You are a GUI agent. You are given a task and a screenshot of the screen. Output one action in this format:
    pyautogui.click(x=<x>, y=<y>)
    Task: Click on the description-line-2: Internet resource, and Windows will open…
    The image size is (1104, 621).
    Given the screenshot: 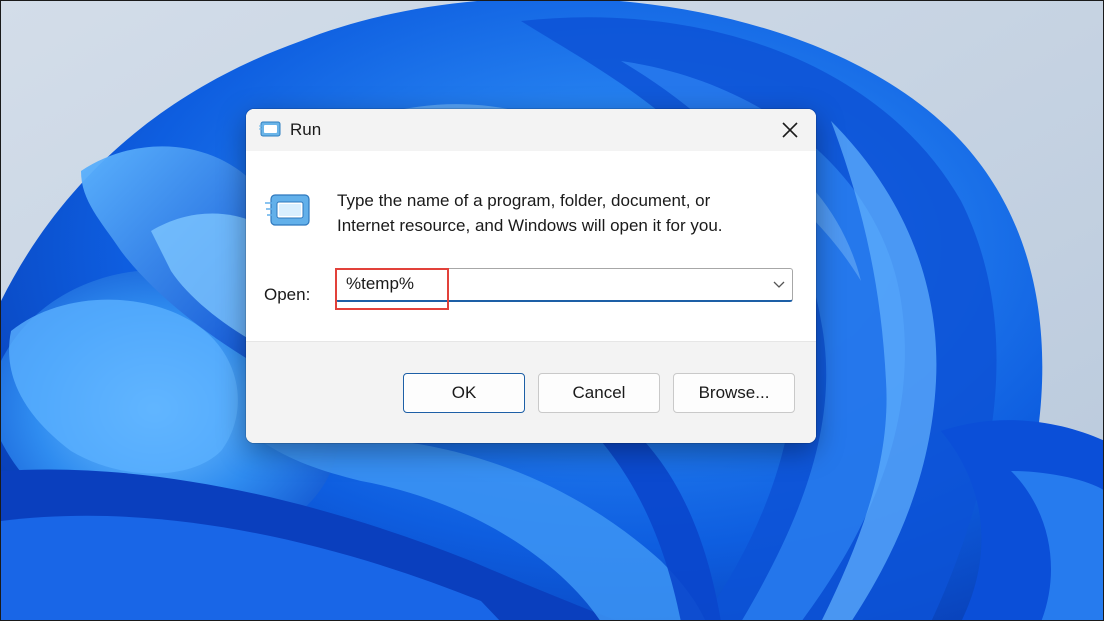 What is the action you would take?
    pyautogui.click(x=530, y=225)
    